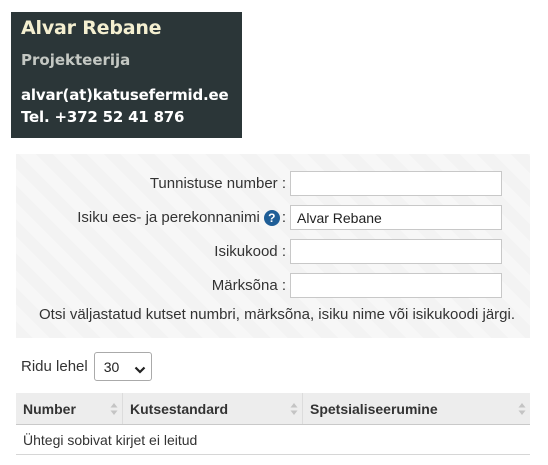 The width and height of the screenshot is (548, 465). I want to click on rows-per-page: Ridu lehel 30, so click(86, 366).